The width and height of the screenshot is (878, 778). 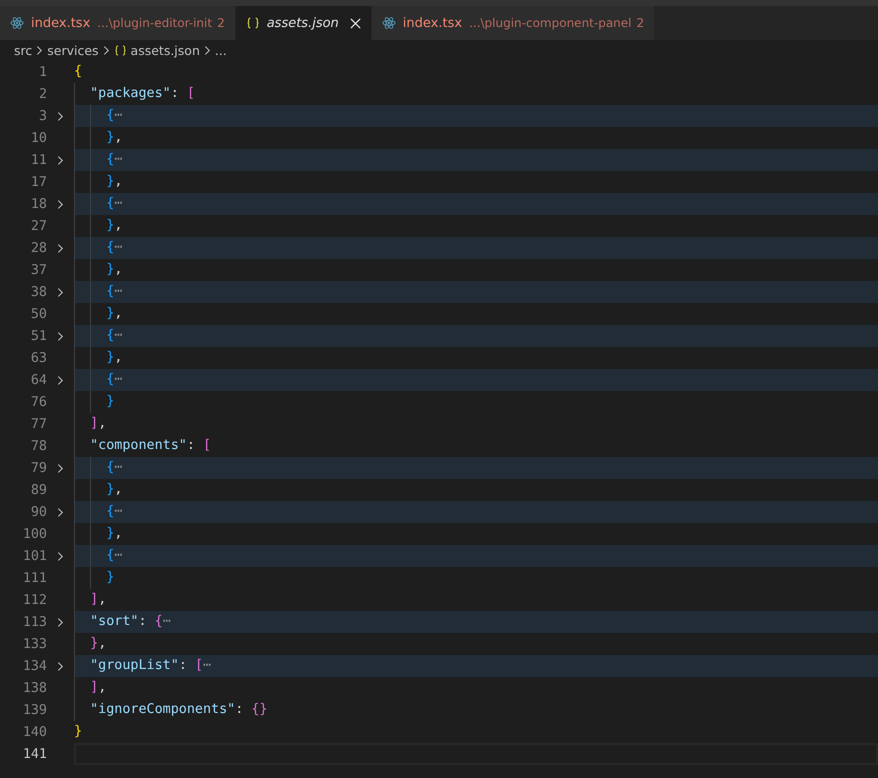 I want to click on breadcrumb-item: assets.json, so click(x=157, y=50).